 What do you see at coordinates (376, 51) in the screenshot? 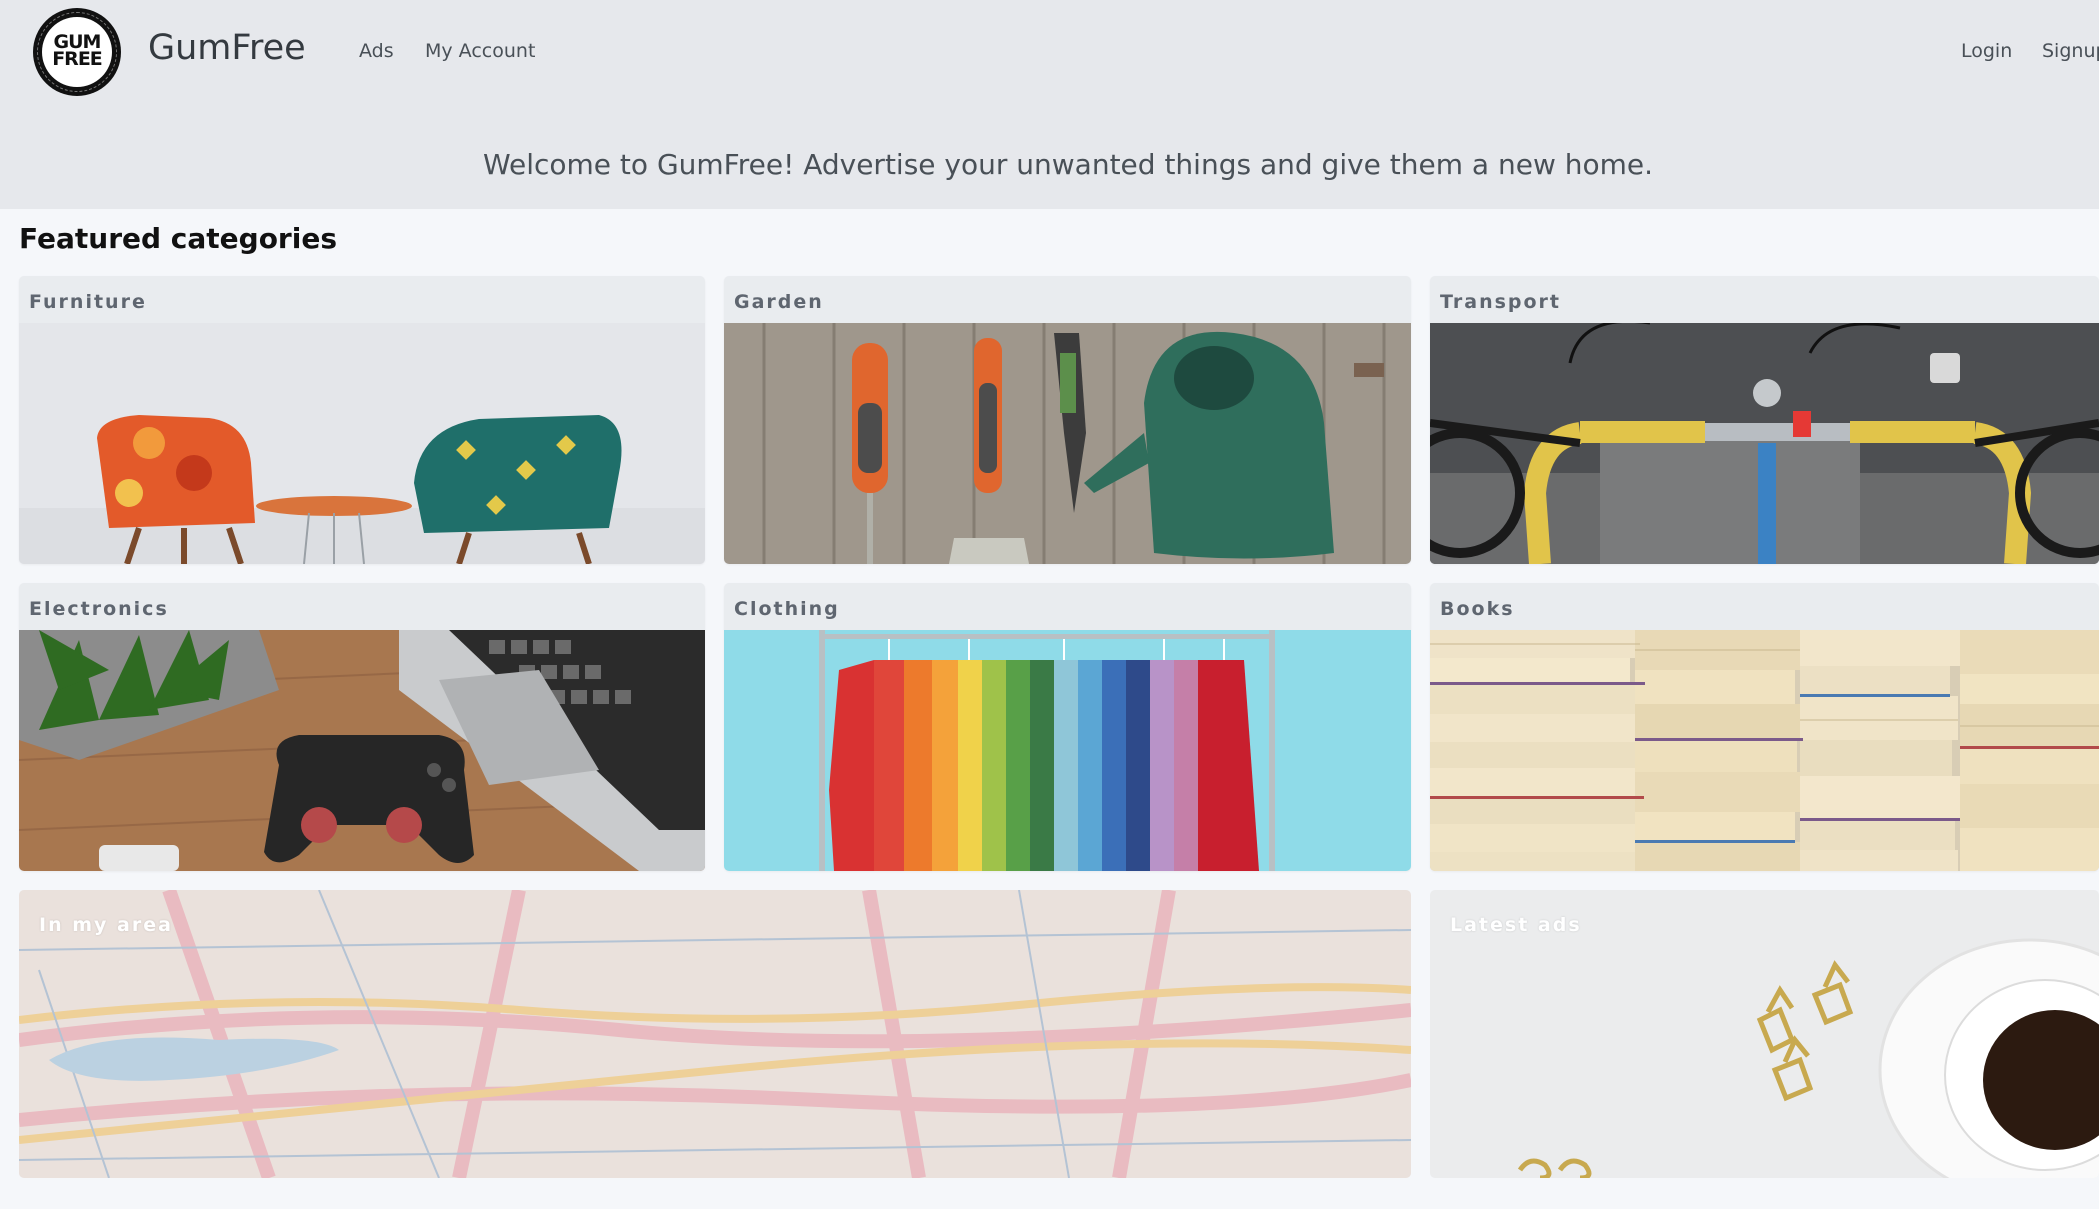
I see `nav-ads-link: Ads` at bounding box center [376, 51].